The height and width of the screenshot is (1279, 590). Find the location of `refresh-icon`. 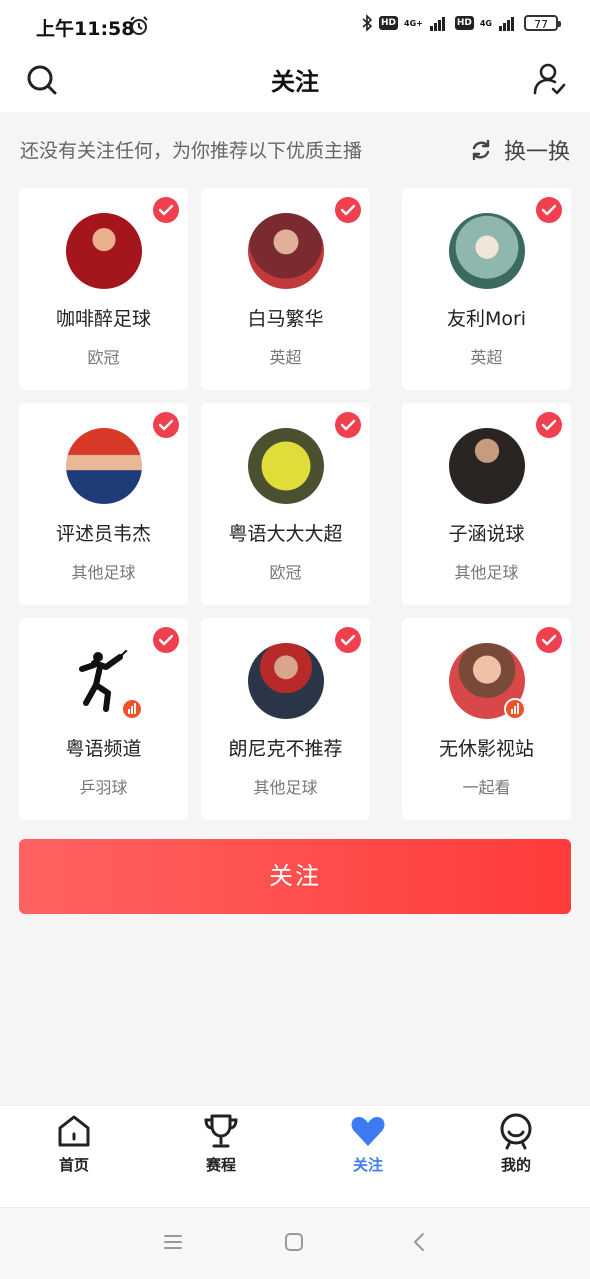

refresh-icon is located at coordinates (481, 150).